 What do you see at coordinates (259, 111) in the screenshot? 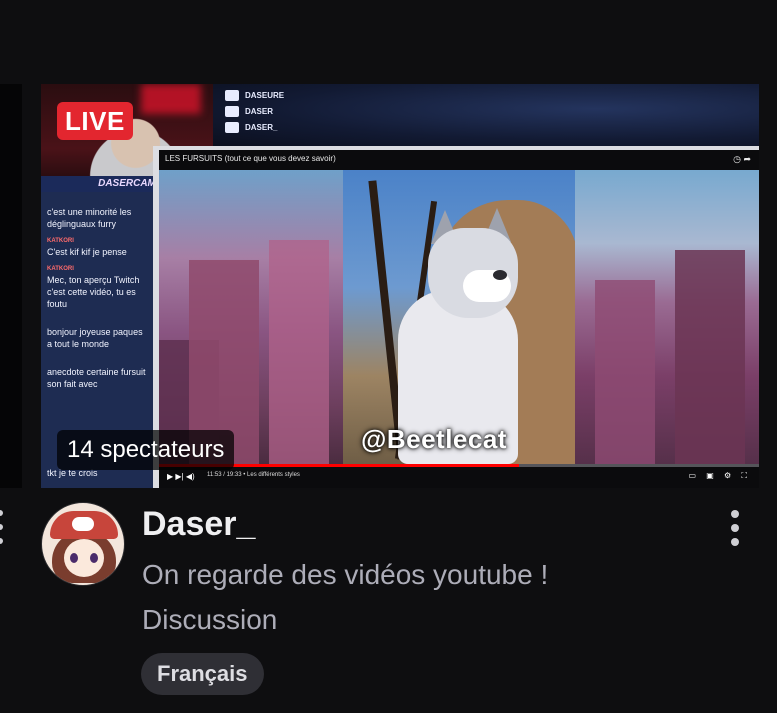
I see `social-youtube-label: DASER` at bounding box center [259, 111].